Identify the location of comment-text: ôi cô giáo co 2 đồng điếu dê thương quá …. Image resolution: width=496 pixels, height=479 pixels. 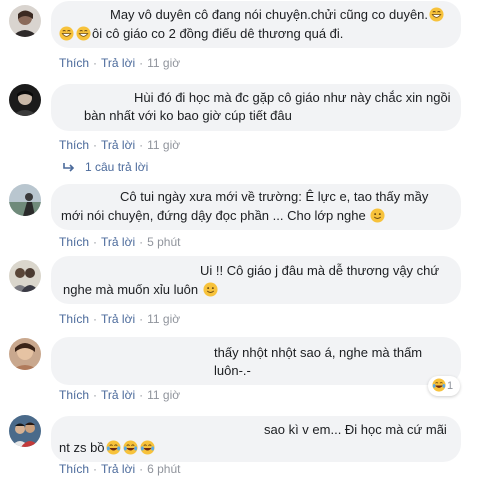
(218, 33).